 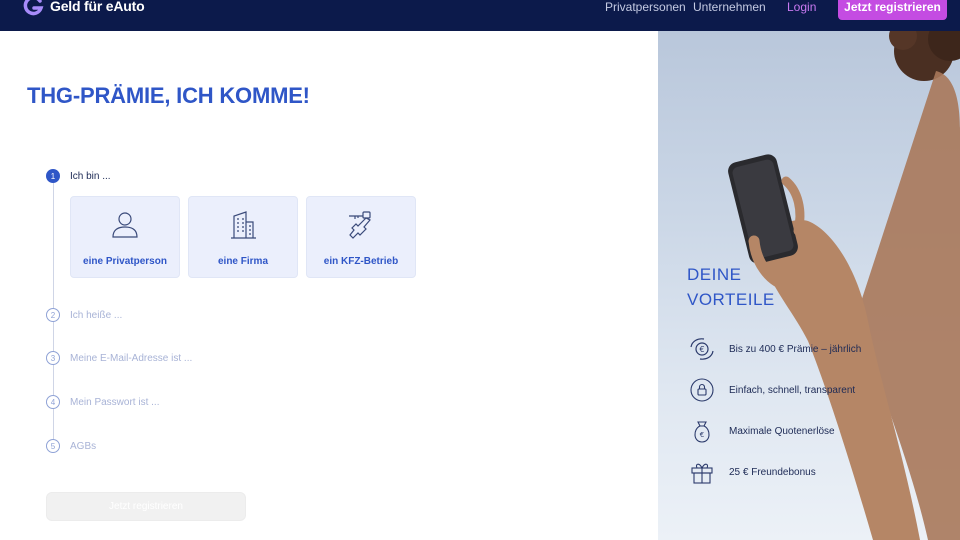 I want to click on step-number: 3, so click(x=53, y=358).